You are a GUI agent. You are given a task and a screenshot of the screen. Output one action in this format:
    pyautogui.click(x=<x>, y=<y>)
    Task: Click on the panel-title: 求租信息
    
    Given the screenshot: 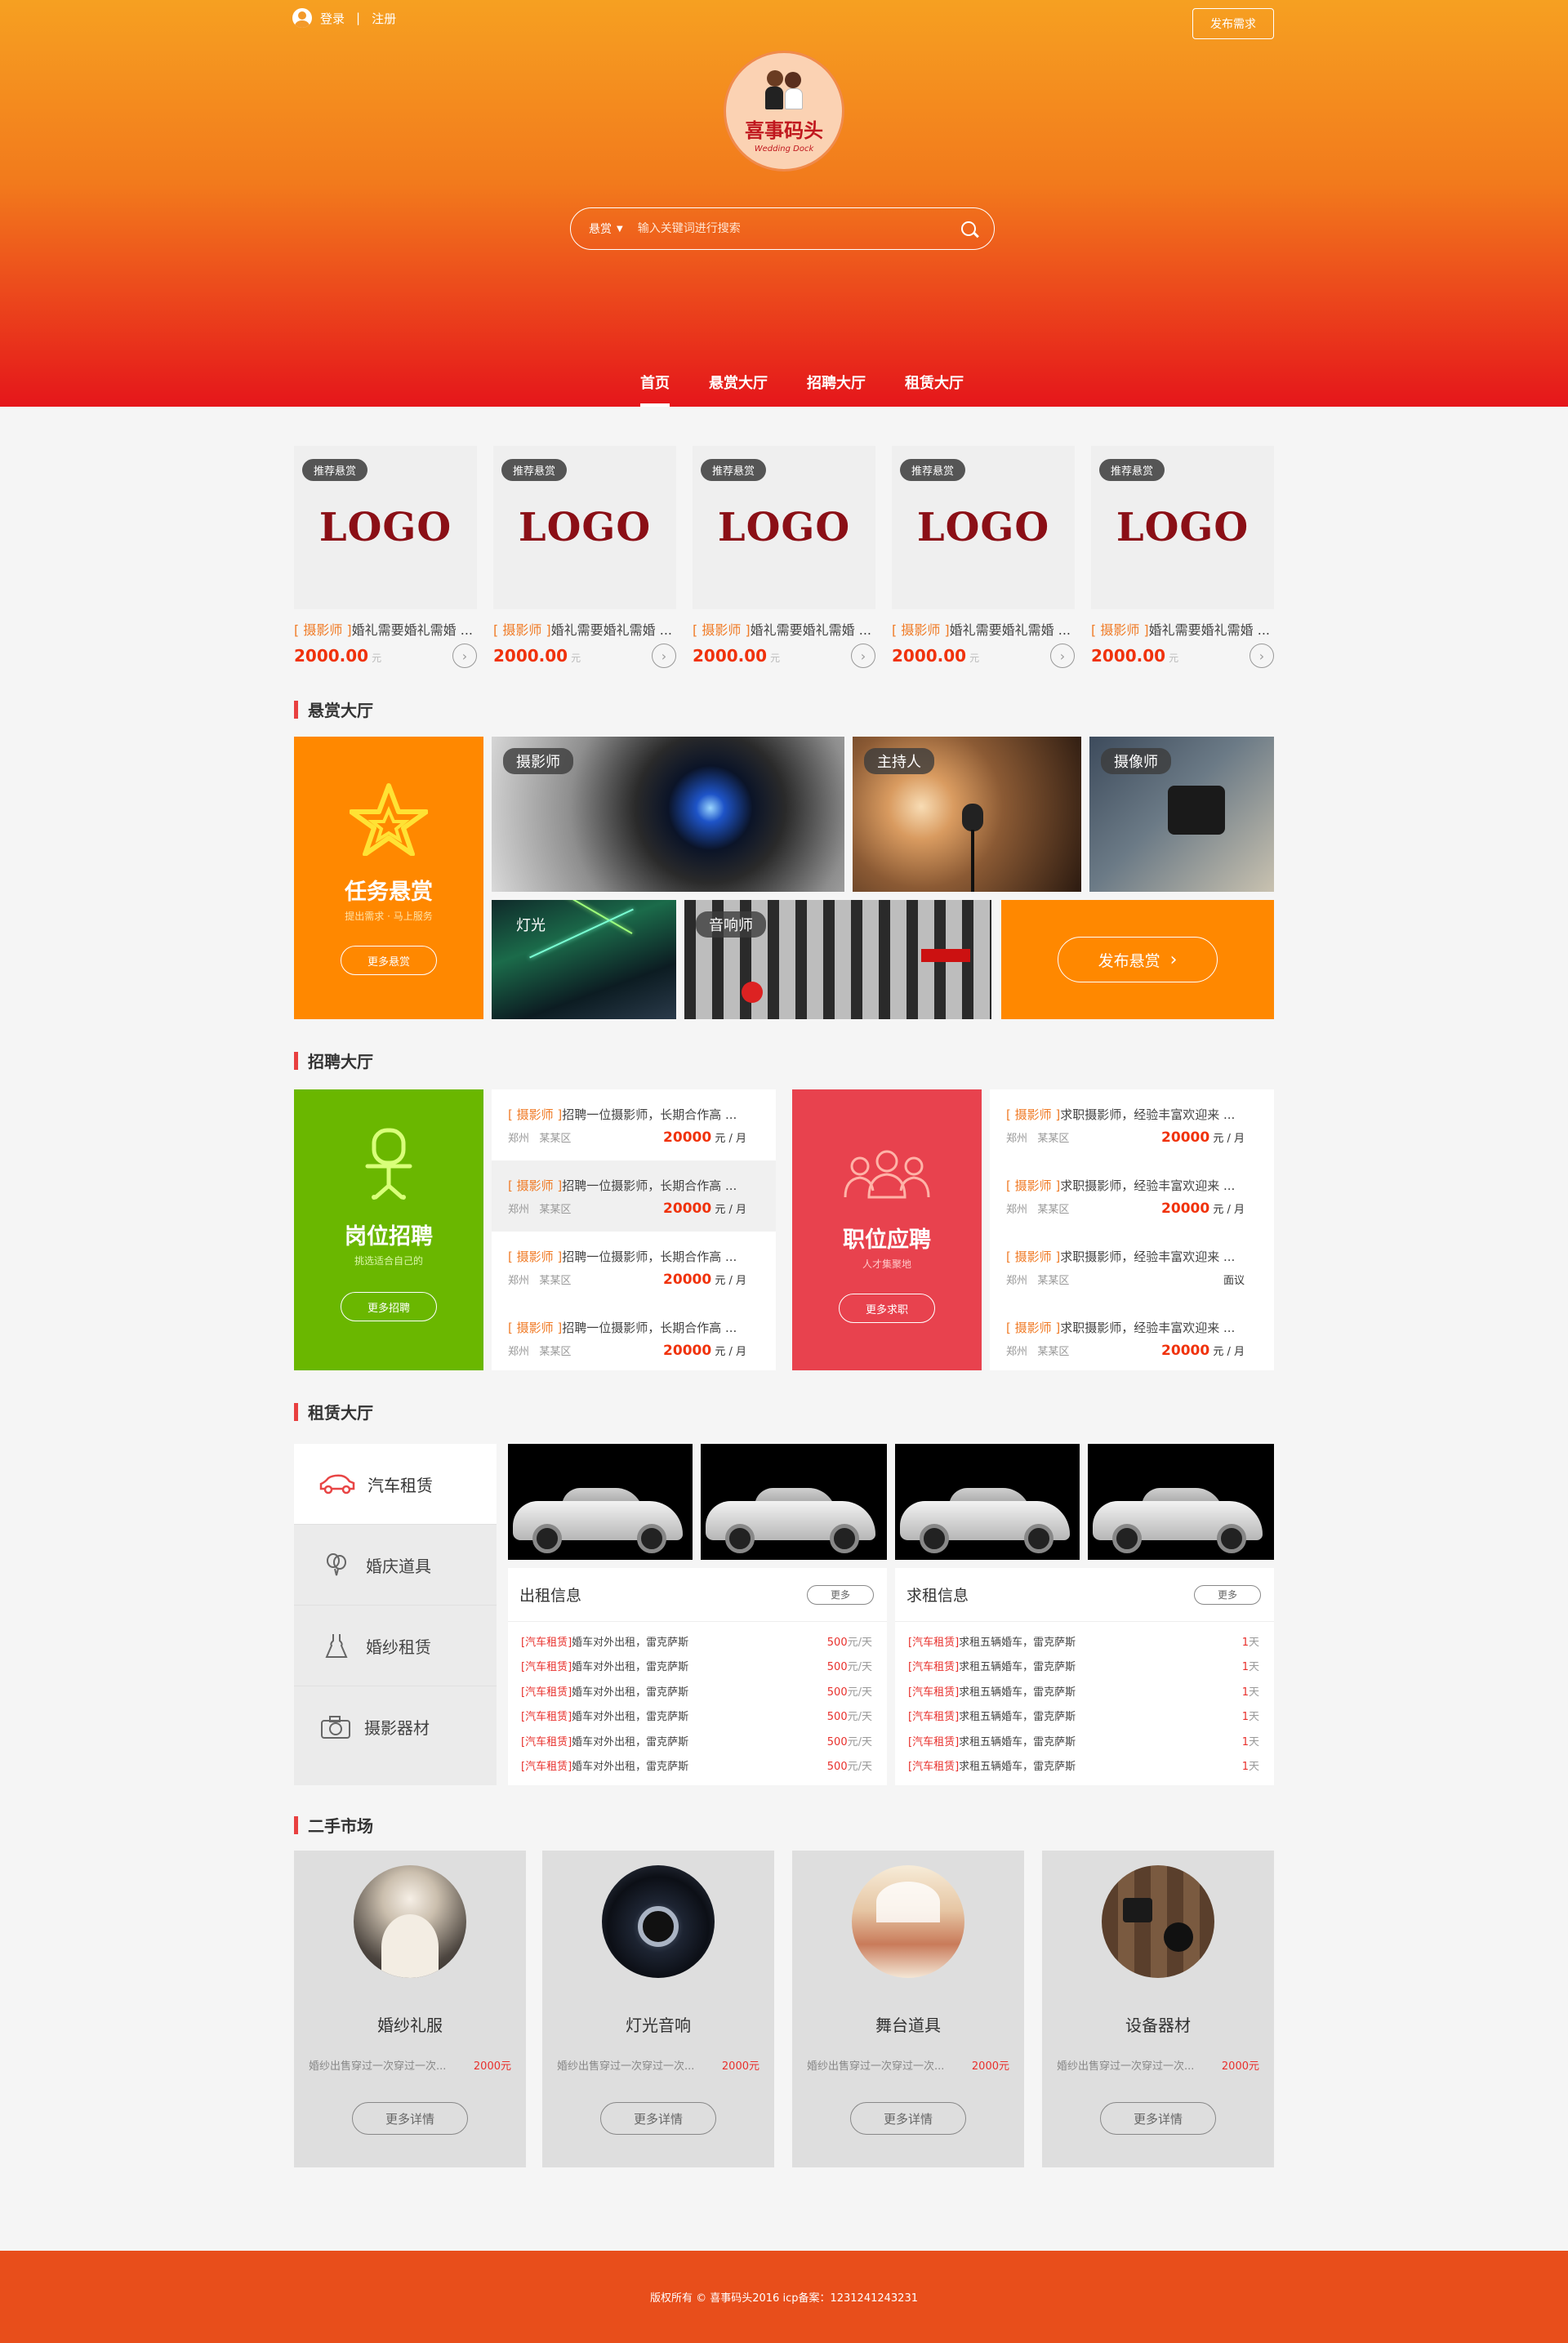 What is the action you would take?
    pyautogui.click(x=937, y=1596)
    